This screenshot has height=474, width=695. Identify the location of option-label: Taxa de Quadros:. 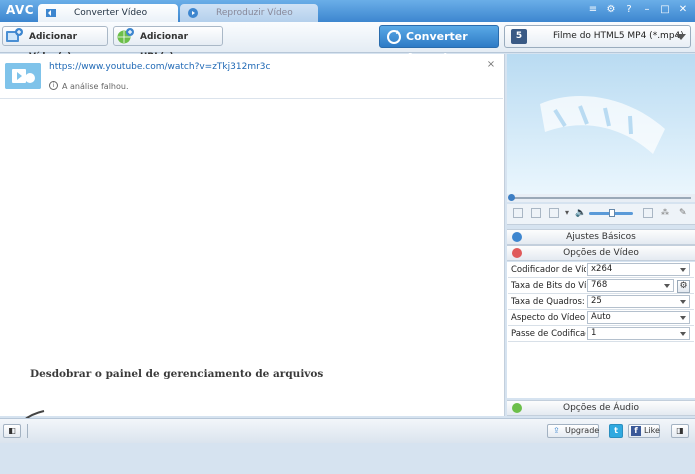
(548, 302).